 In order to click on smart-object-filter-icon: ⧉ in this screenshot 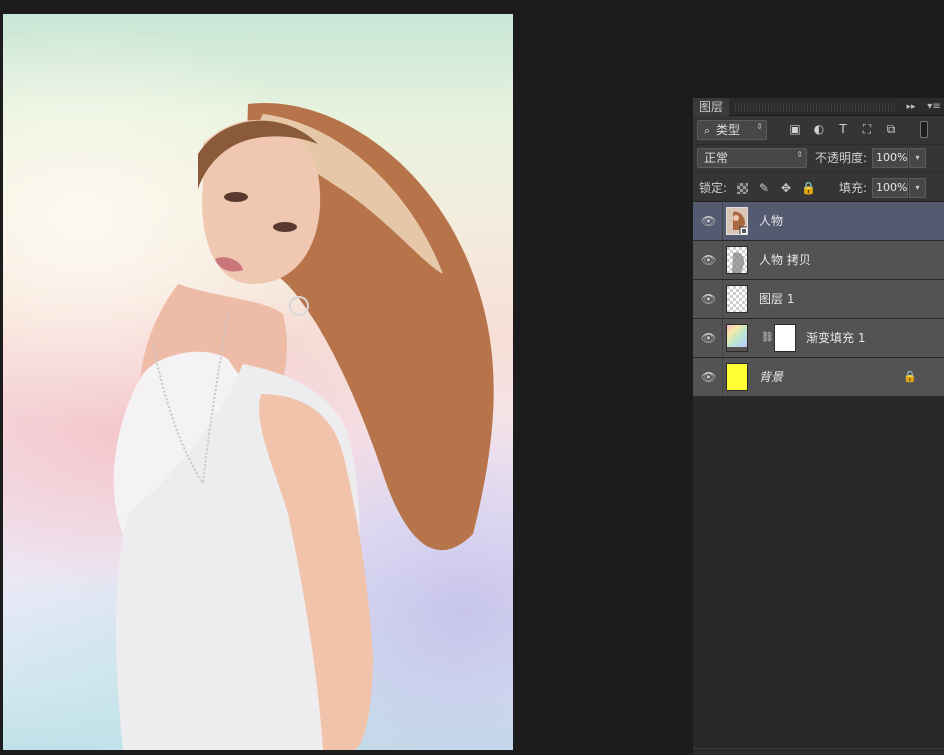, I will do `click(891, 129)`.